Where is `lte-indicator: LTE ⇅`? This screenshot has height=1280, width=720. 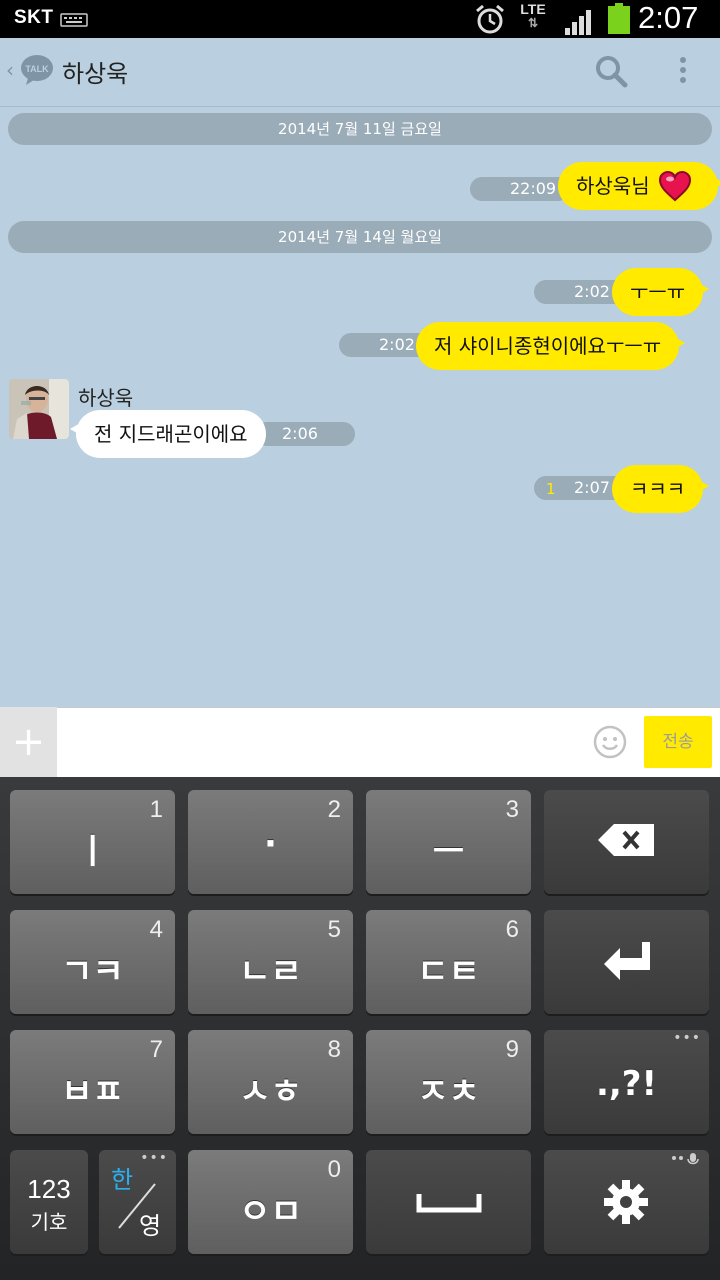
lte-indicator: LTE ⇅ is located at coordinates (533, 16).